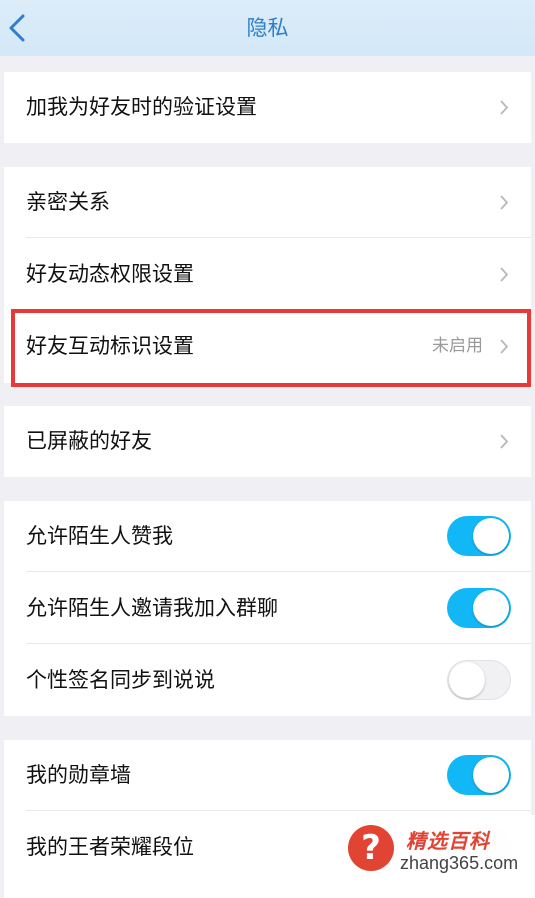  What do you see at coordinates (267, 775) in the screenshot?
I see `row-medal-wall: 我的勋章墙` at bounding box center [267, 775].